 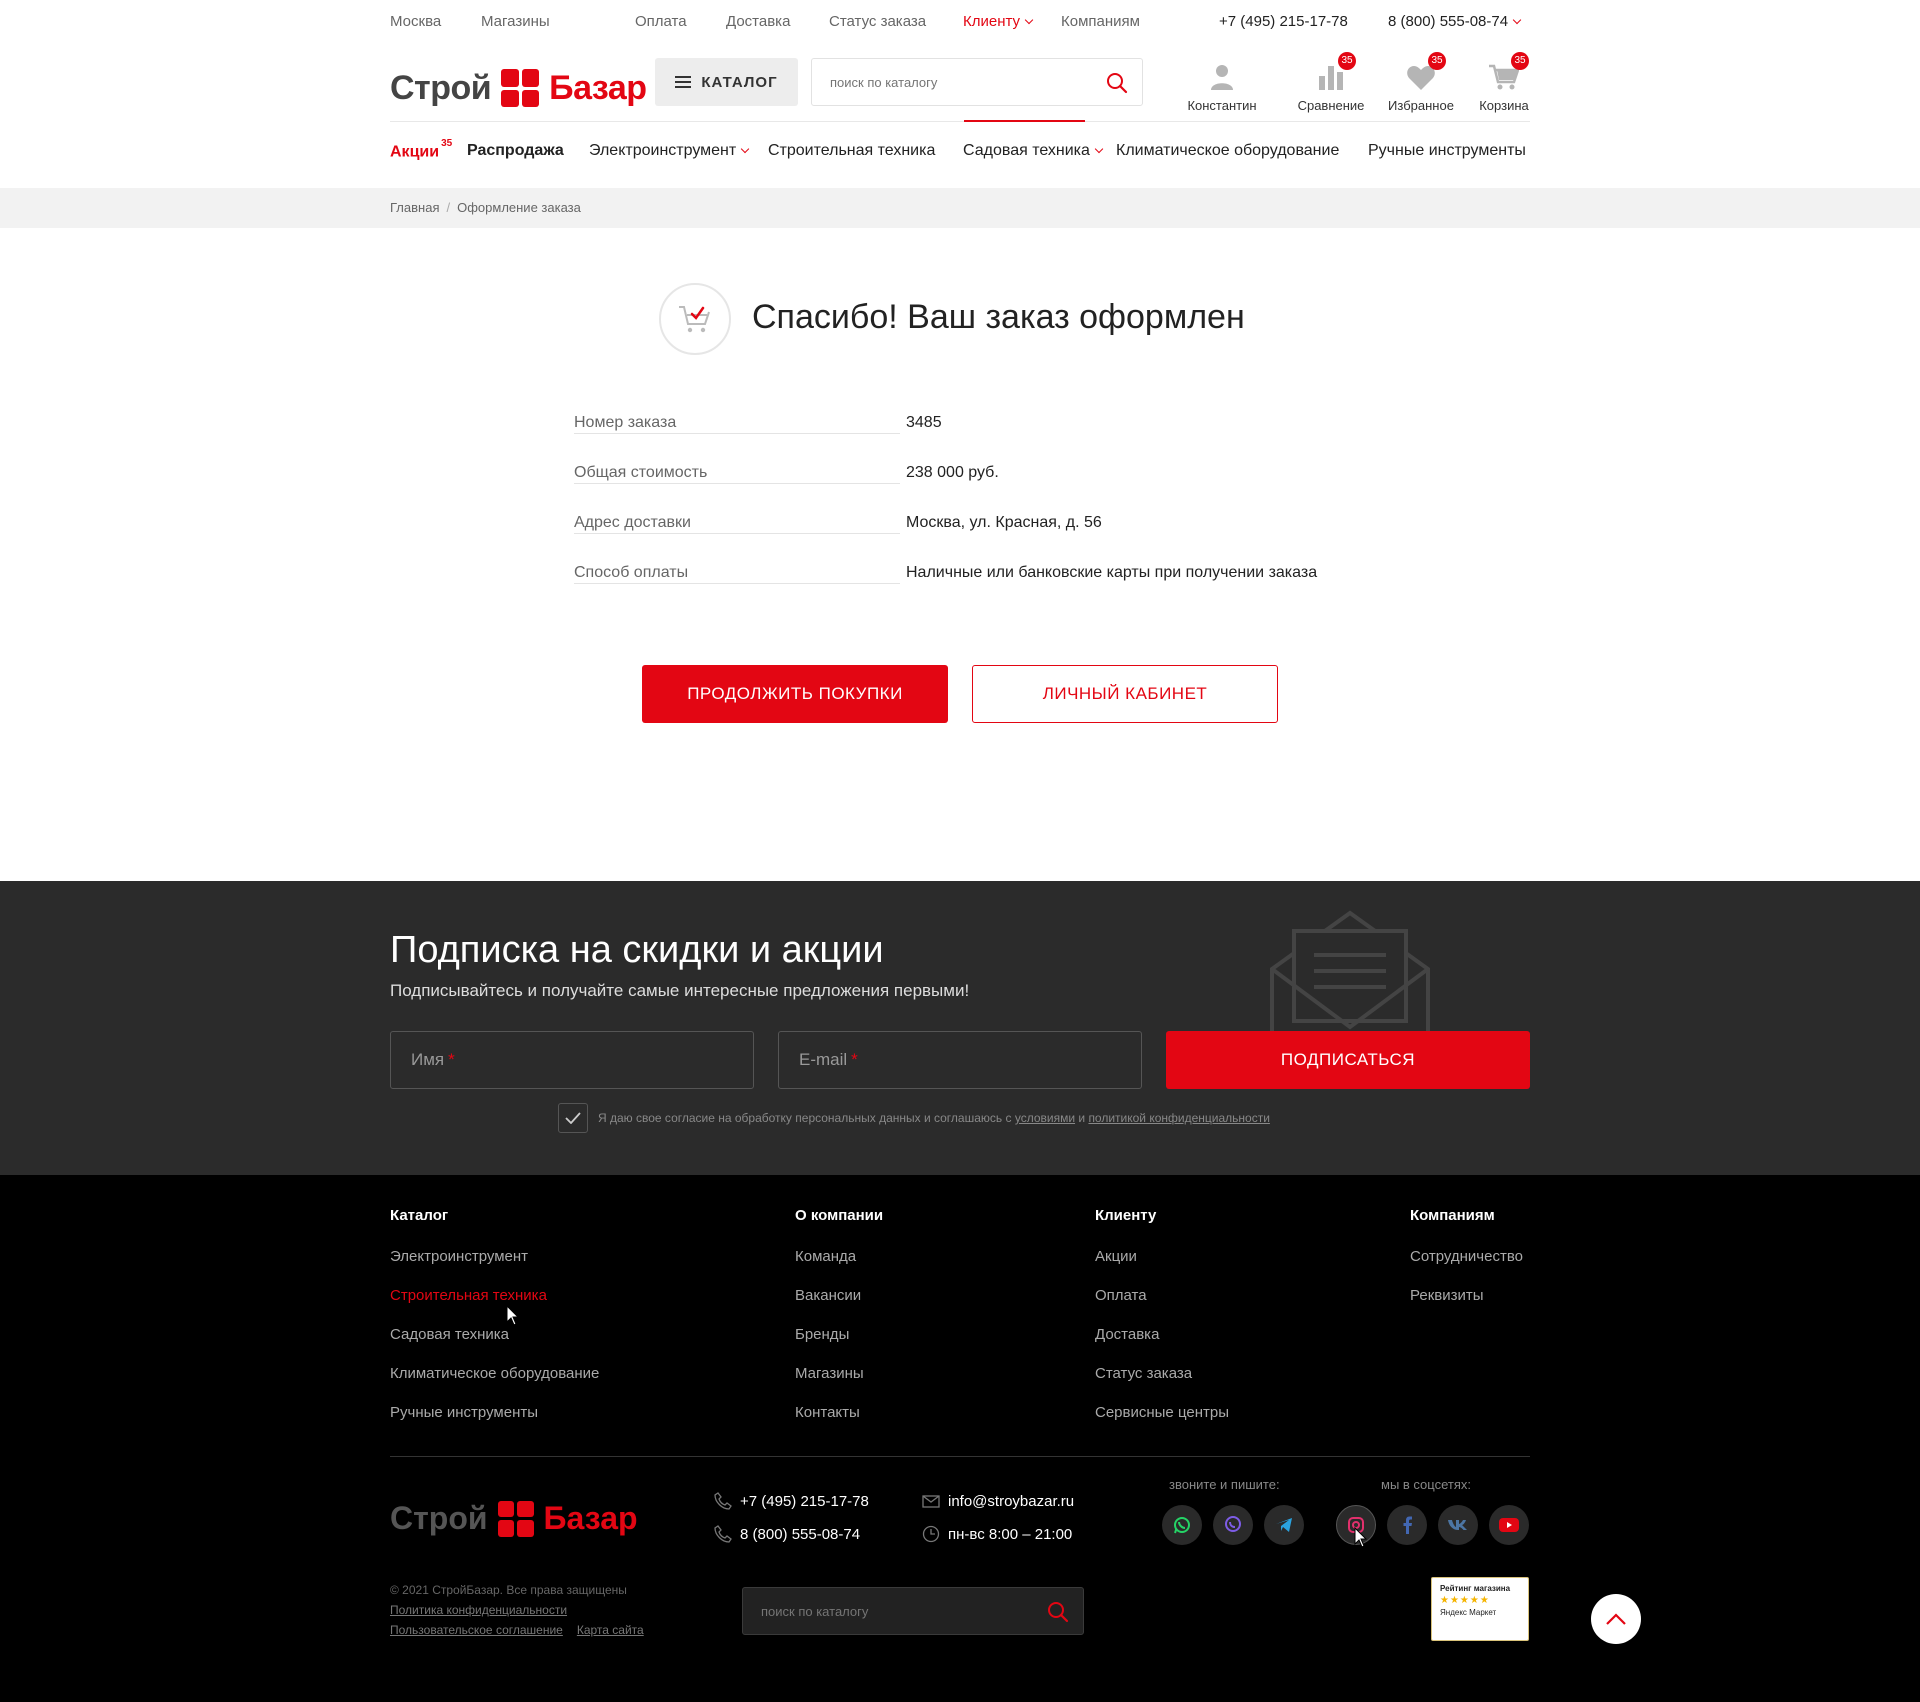 I want to click on continue-shopping-button: ПРОДОЛЖИТЬ ПОКУПКИ, so click(x=795, y=694).